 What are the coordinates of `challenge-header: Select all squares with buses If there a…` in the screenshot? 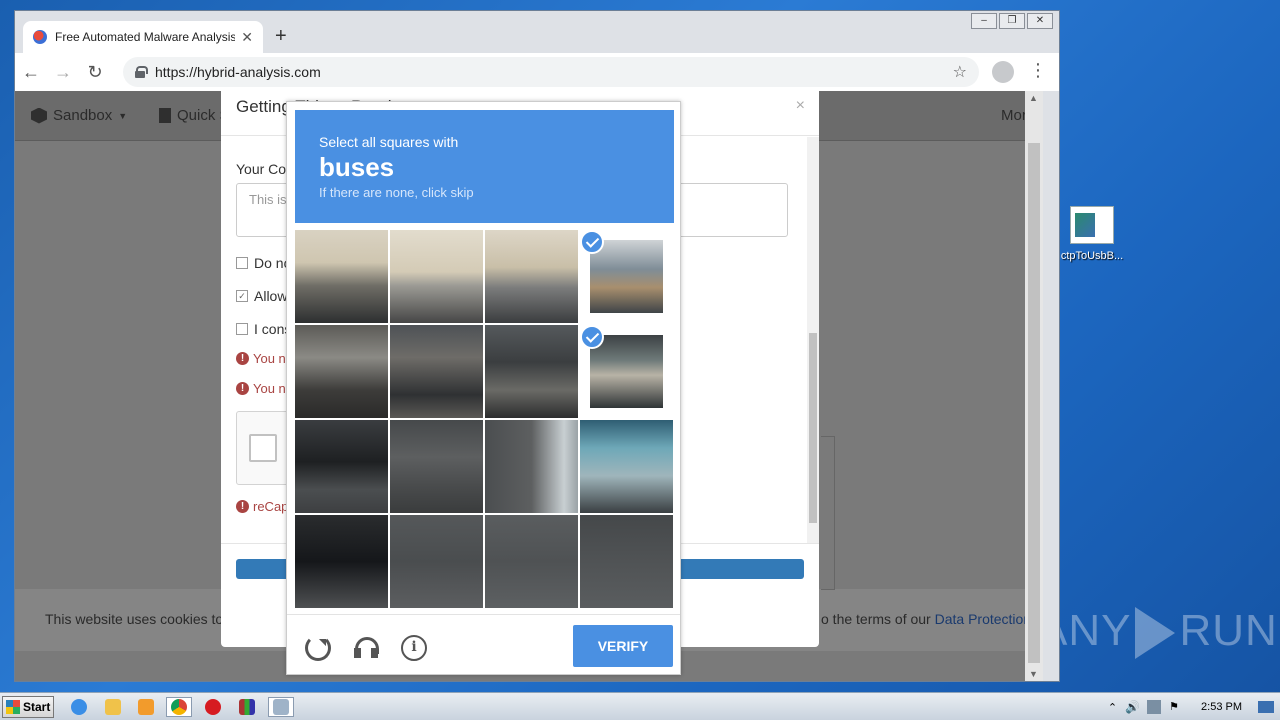 It's located at (484, 166).